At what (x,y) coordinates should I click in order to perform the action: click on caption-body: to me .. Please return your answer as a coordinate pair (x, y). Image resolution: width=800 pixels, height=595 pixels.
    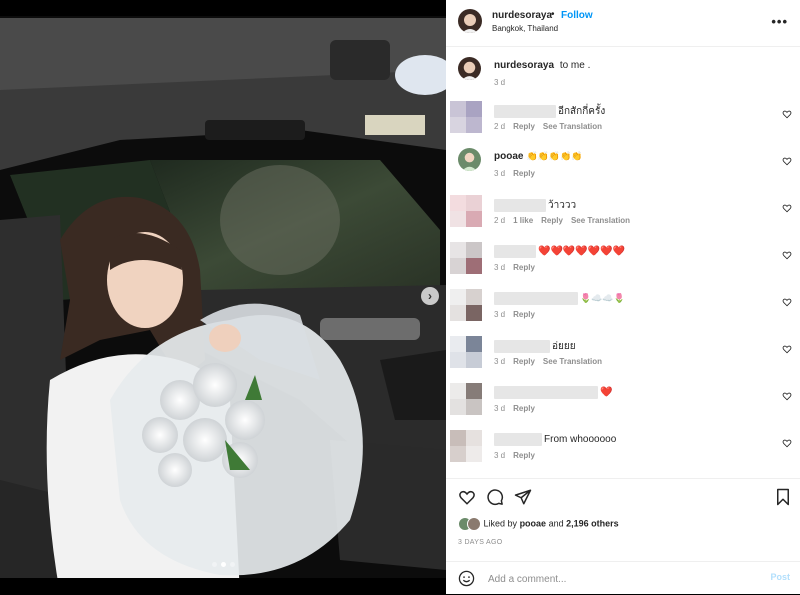
    Looking at the image, I should click on (575, 65).